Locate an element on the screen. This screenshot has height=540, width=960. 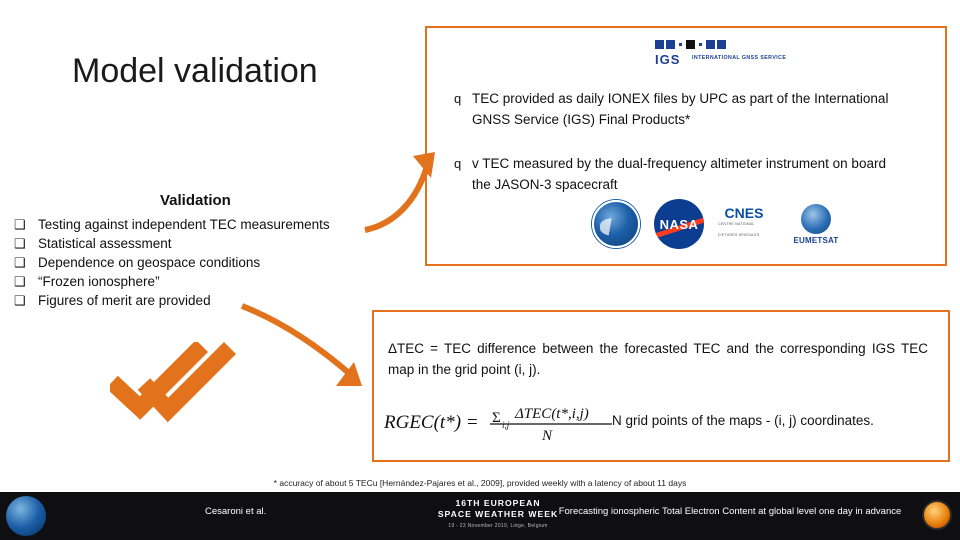
igs-subtitle: INTERNATIONAL GNSS SERVICE is located at coordinates (739, 58).